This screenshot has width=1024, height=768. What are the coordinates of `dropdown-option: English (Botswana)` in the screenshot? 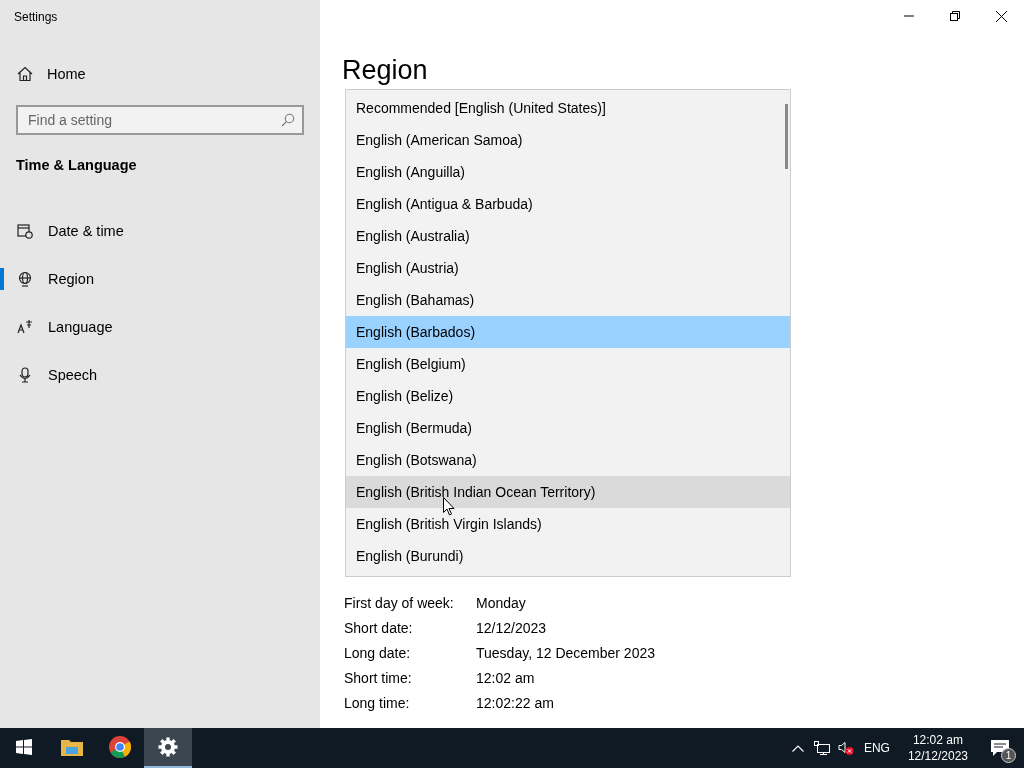 It's located at (568, 460).